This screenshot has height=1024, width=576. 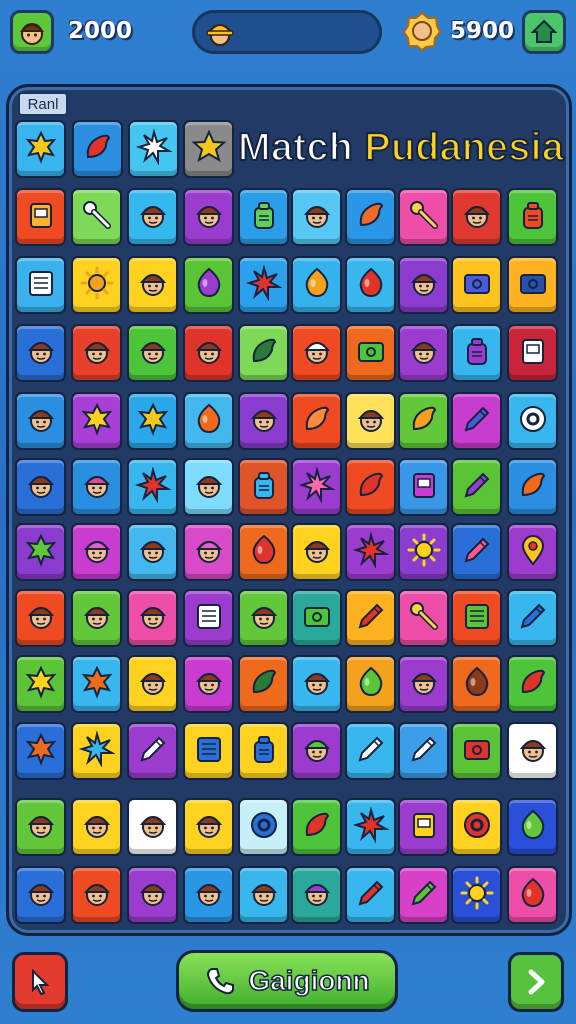 I want to click on player-avatar-button, so click(x=32, y=32).